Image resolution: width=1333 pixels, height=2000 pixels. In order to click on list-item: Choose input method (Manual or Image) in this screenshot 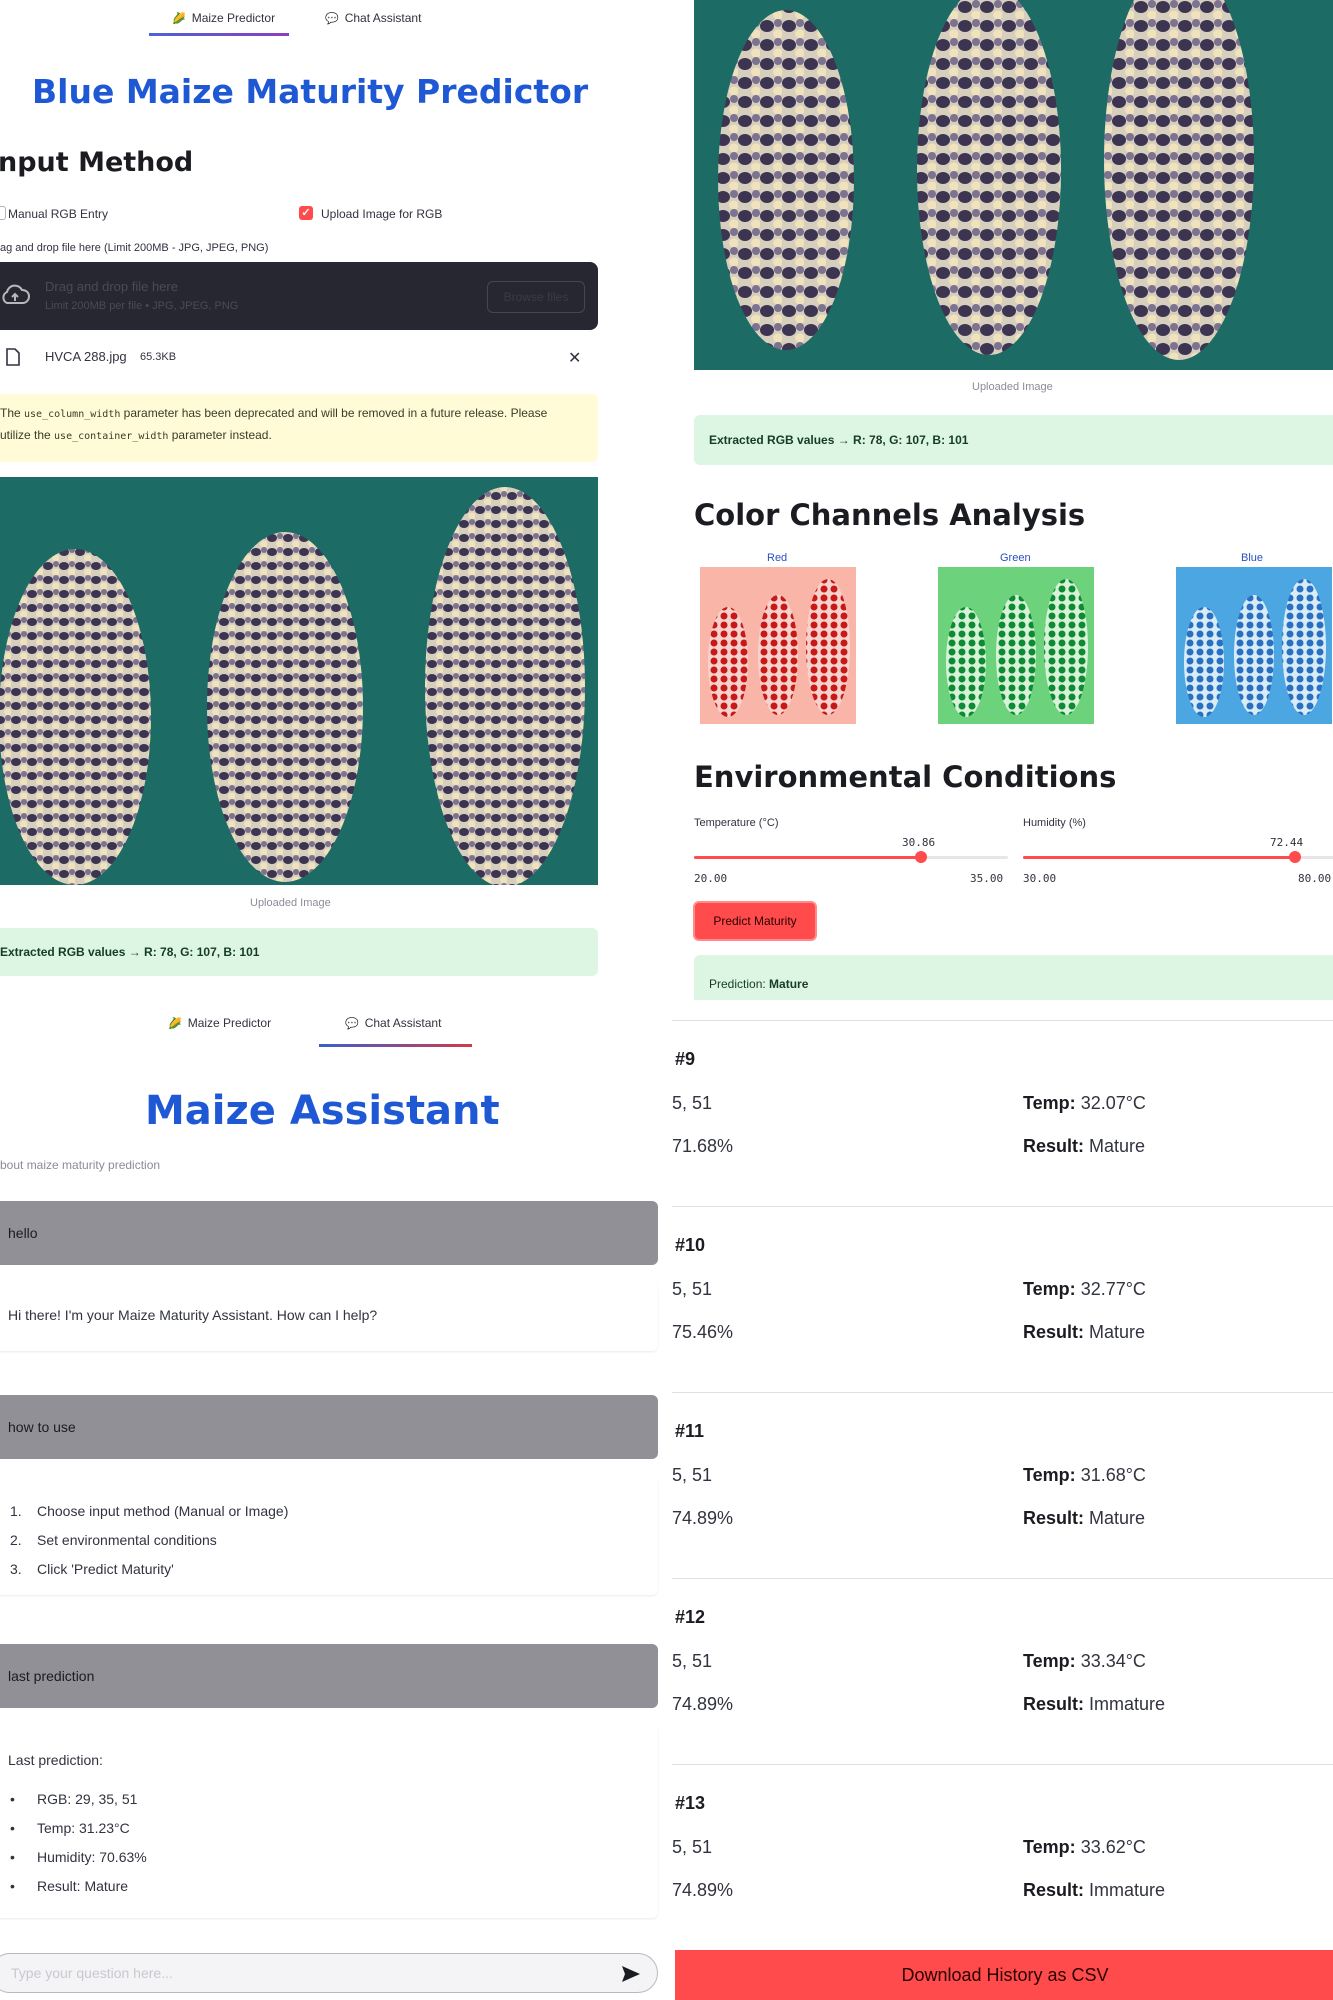, I will do `click(163, 1511)`.